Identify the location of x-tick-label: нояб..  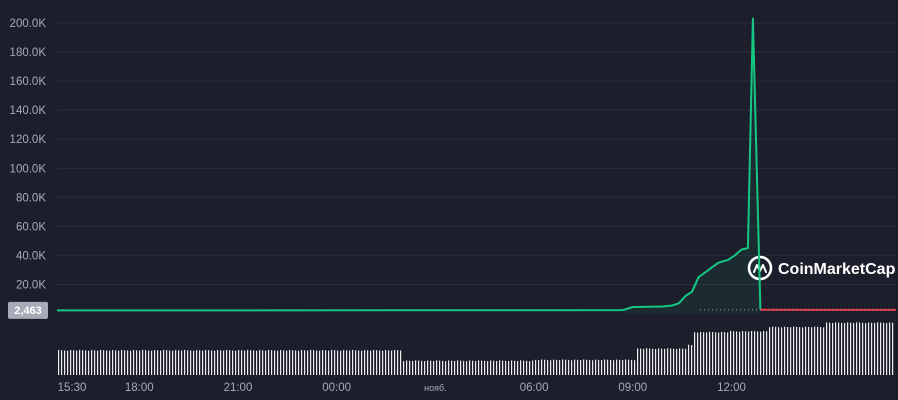
(435, 388).